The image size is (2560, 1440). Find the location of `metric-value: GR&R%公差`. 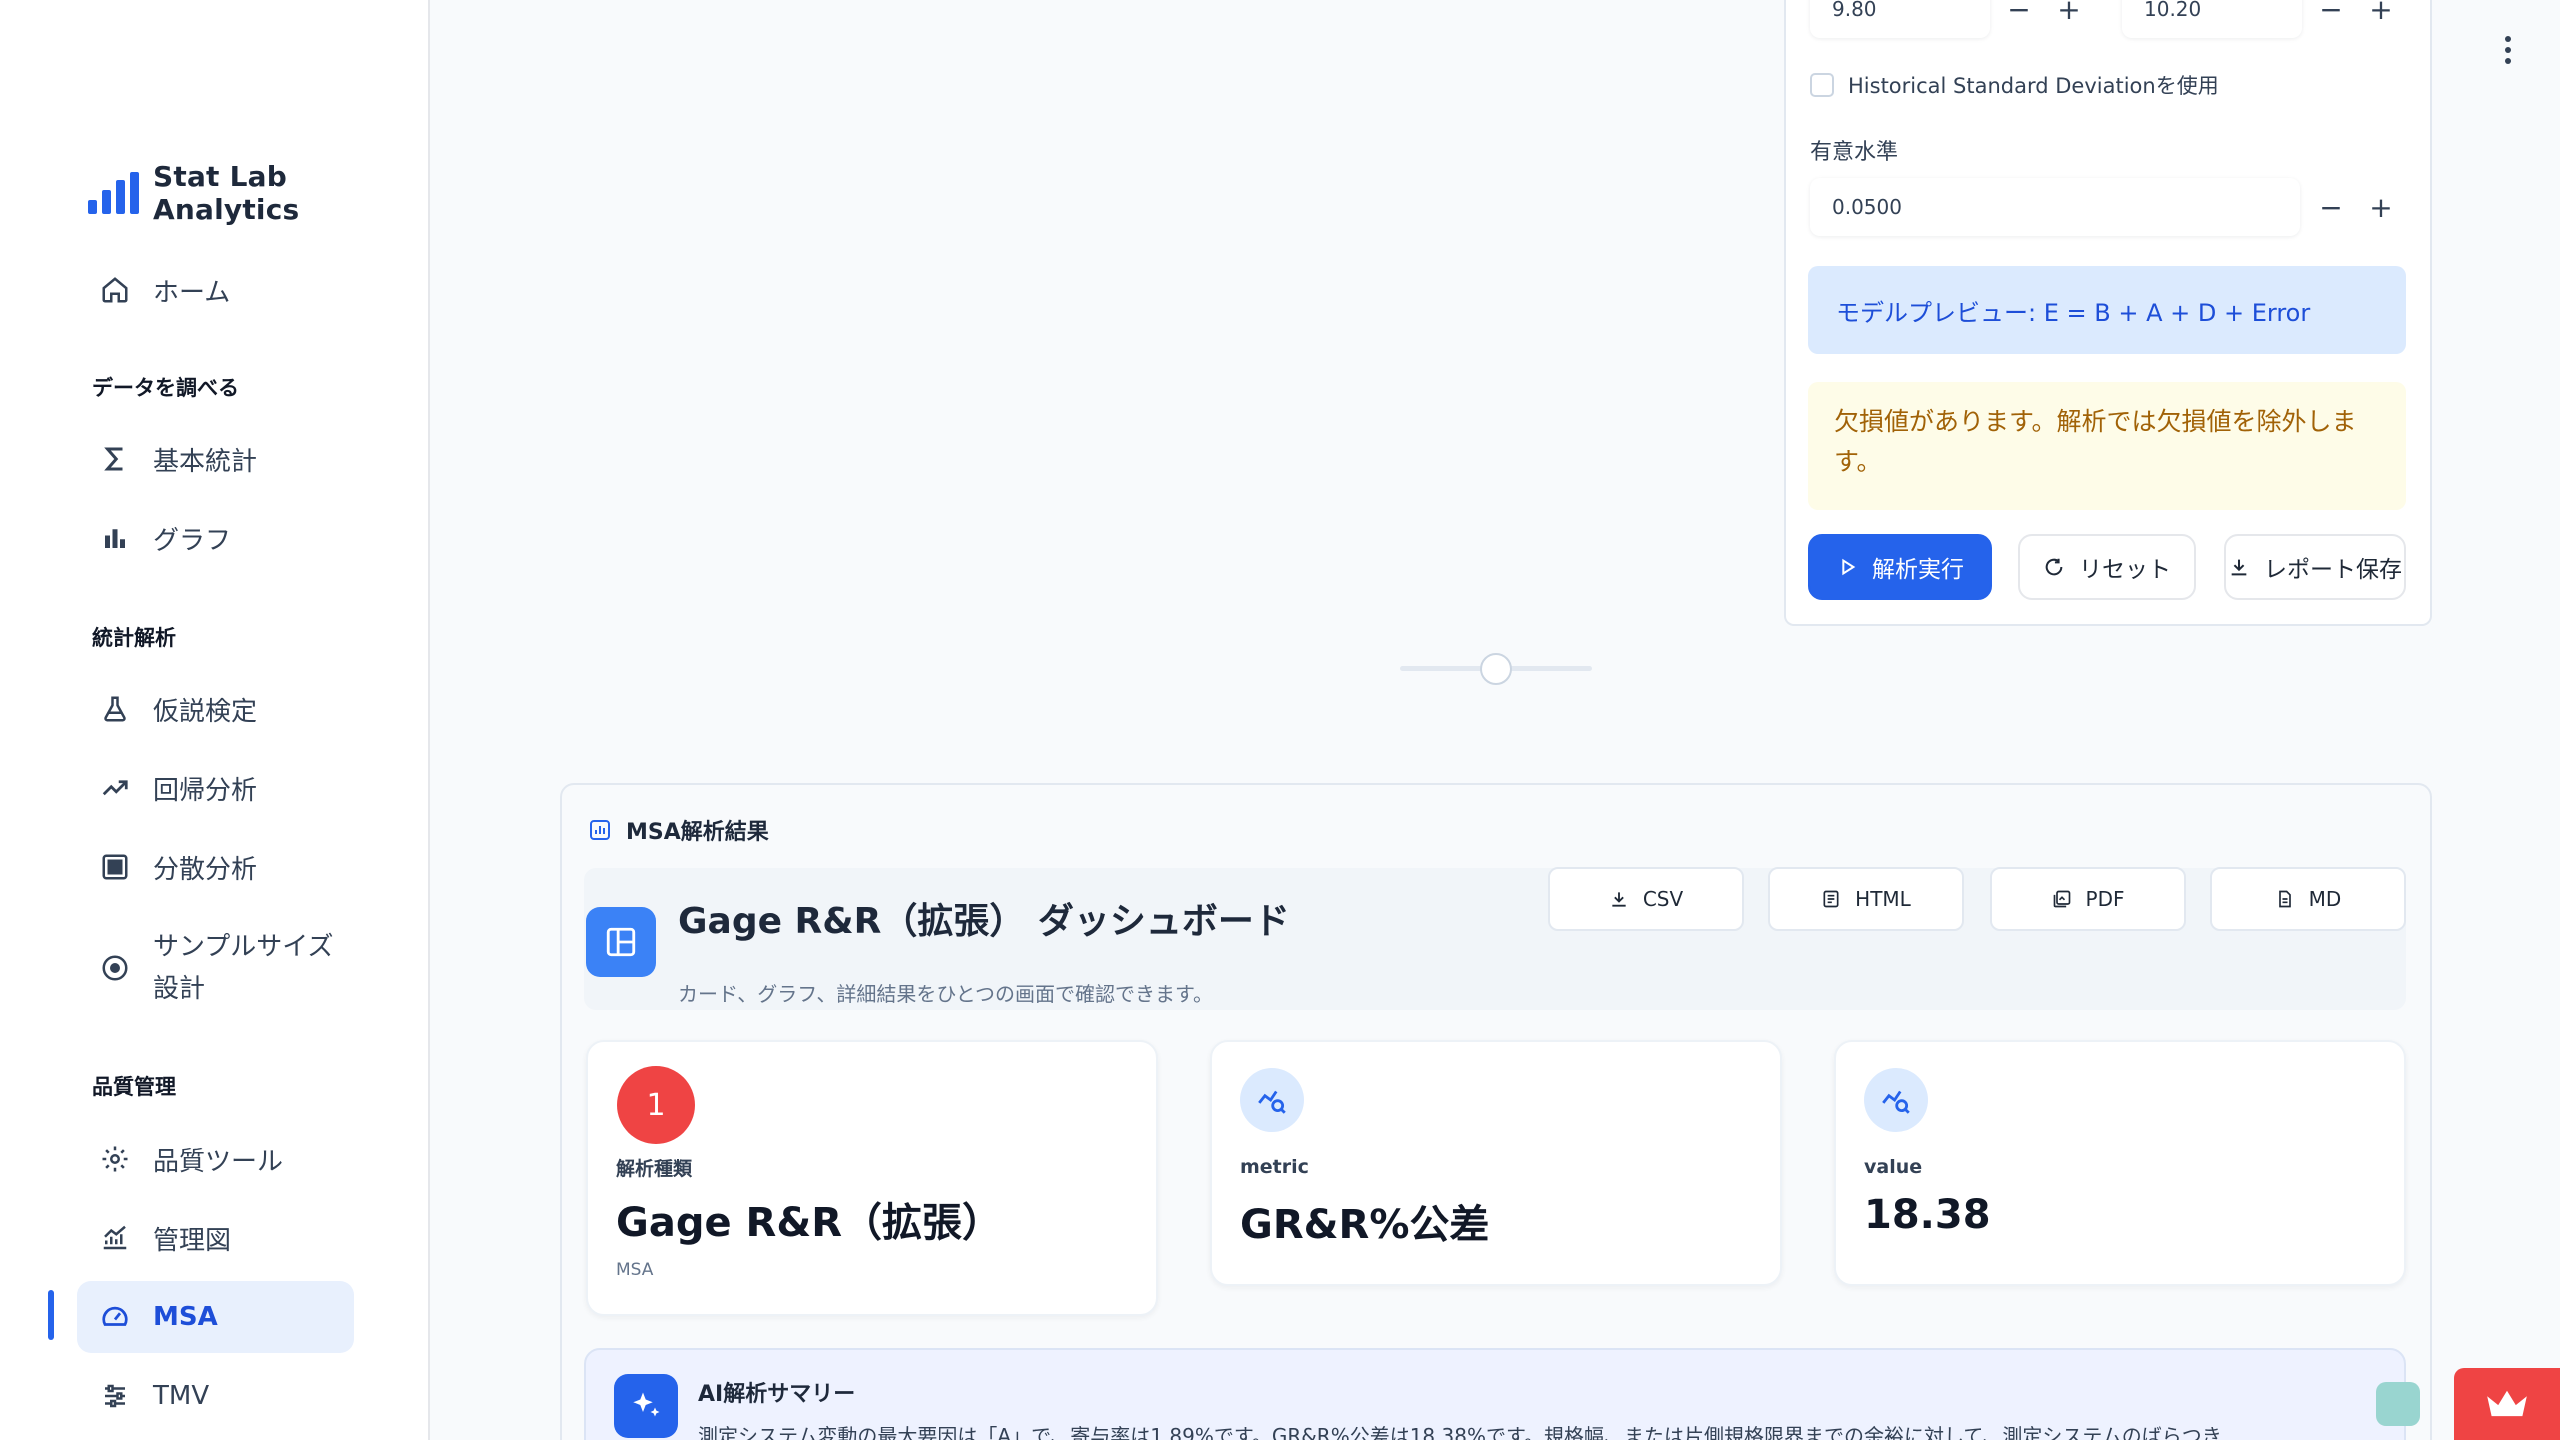

metric-value: GR&R%公差 is located at coordinates (1365, 1225).